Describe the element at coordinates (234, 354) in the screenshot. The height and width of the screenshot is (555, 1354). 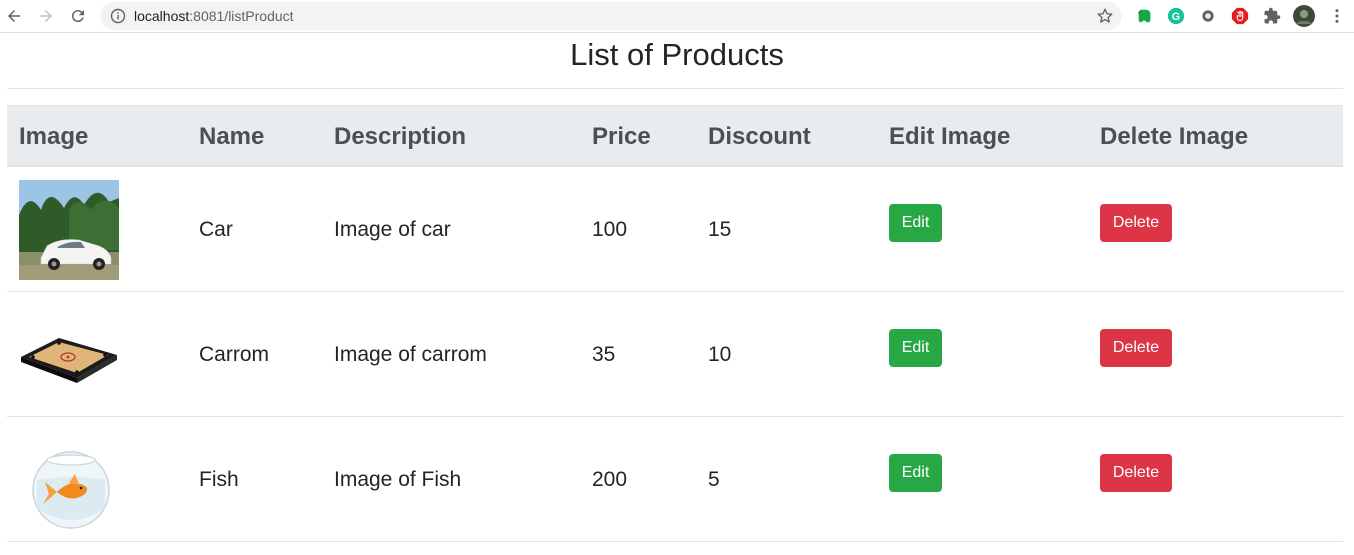
I see `cell-name: Carrom` at that location.